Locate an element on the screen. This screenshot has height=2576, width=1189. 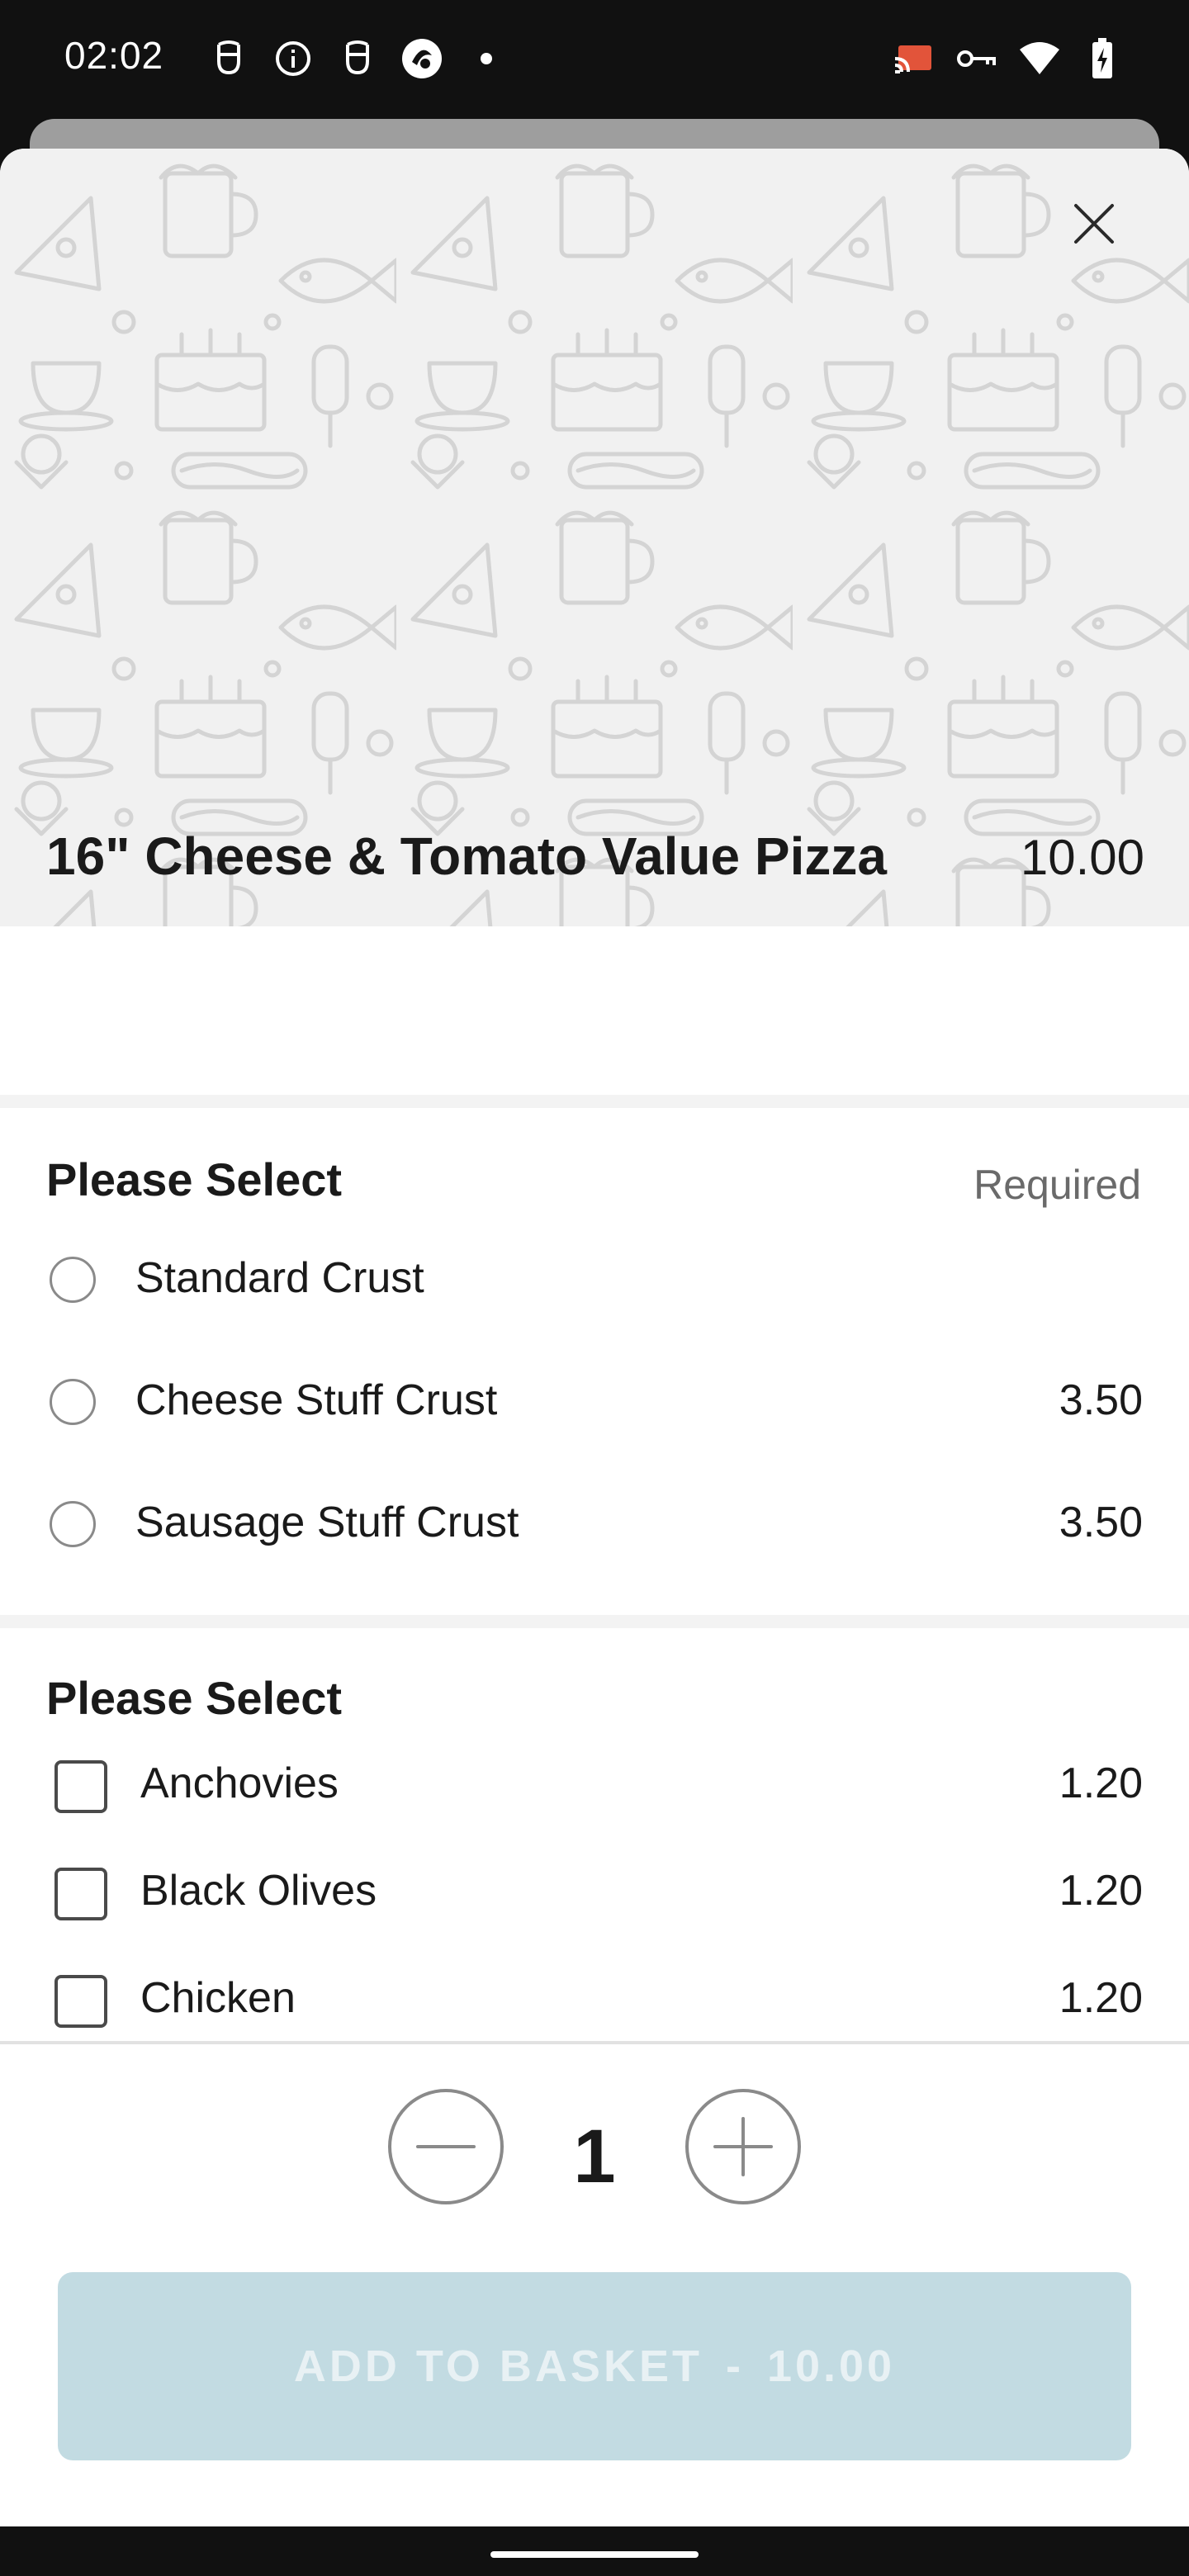
home-gesture-handle is located at coordinates (594, 2554).